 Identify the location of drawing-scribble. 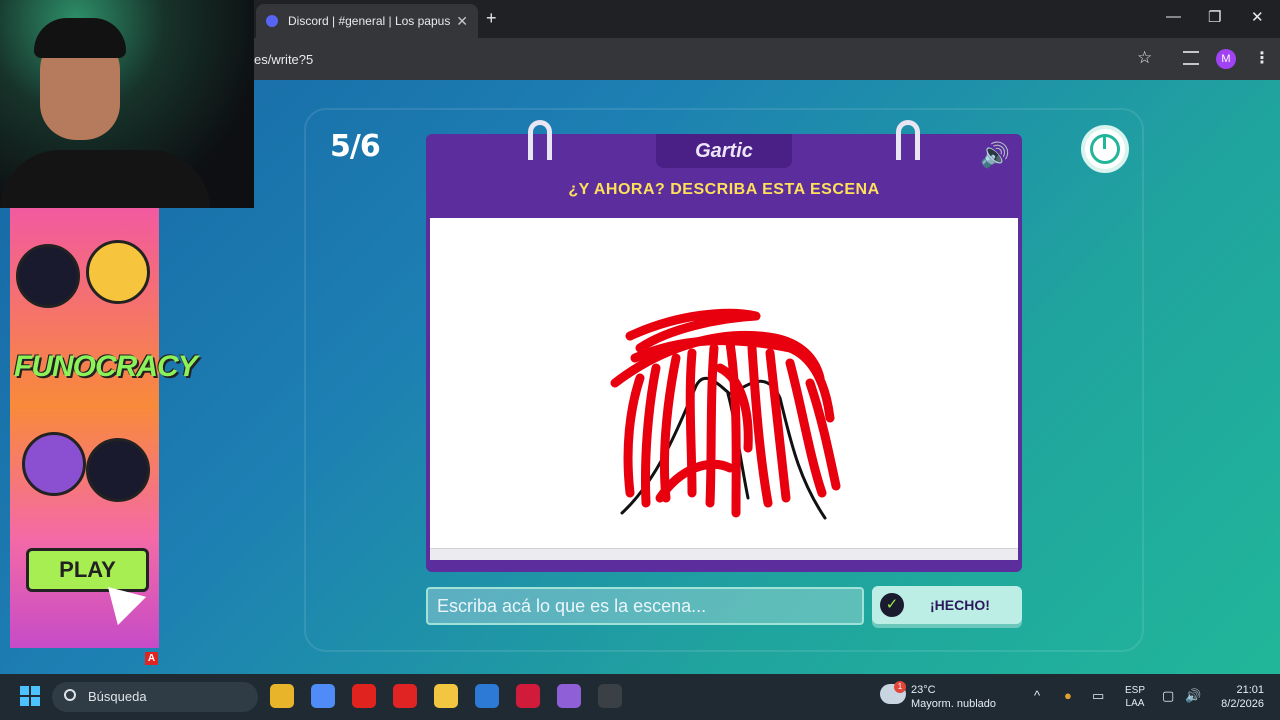
(725, 414).